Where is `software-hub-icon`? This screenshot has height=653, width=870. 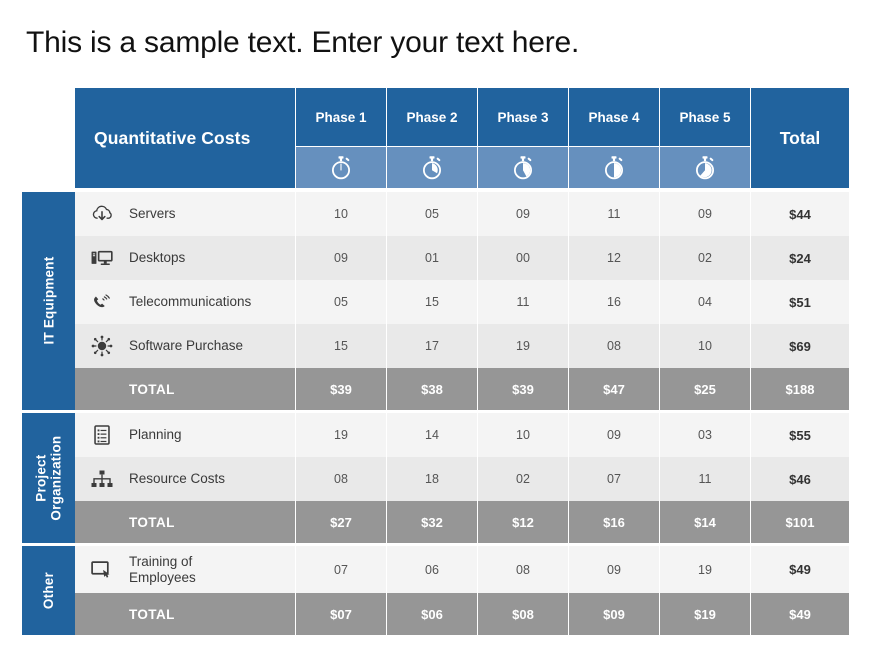 software-hub-icon is located at coordinates (102, 346).